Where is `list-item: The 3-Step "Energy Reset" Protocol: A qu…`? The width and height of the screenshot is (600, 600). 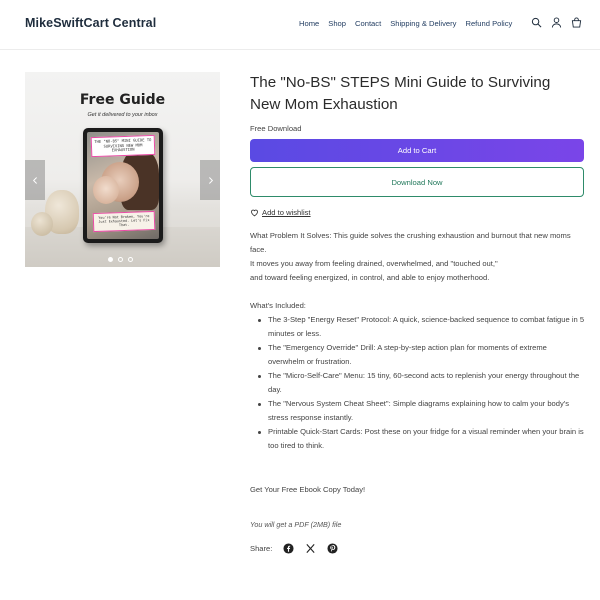 list-item: The 3-Step "Energy Reset" Protocol: A qu… is located at coordinates (421, 327).